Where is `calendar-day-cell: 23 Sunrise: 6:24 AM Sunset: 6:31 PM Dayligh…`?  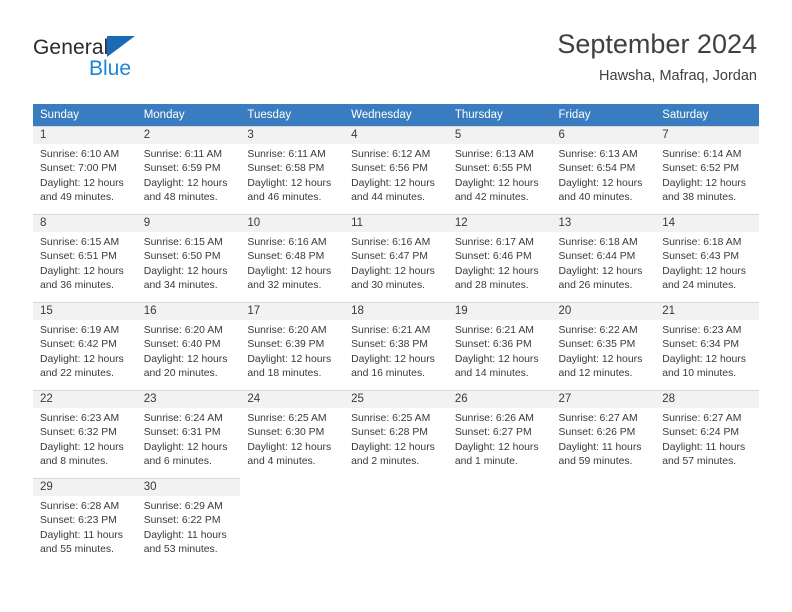
calendar-day-cell: 23 Sunrise: 6:24 AM Sunset: 6:31 PM Dayligh… is located at coordinates (188, 434).